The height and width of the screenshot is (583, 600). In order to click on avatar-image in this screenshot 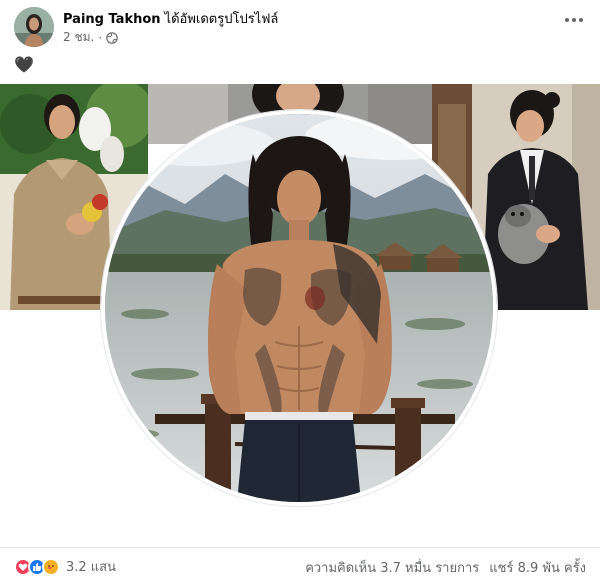, I will do `click(34, 27)`.